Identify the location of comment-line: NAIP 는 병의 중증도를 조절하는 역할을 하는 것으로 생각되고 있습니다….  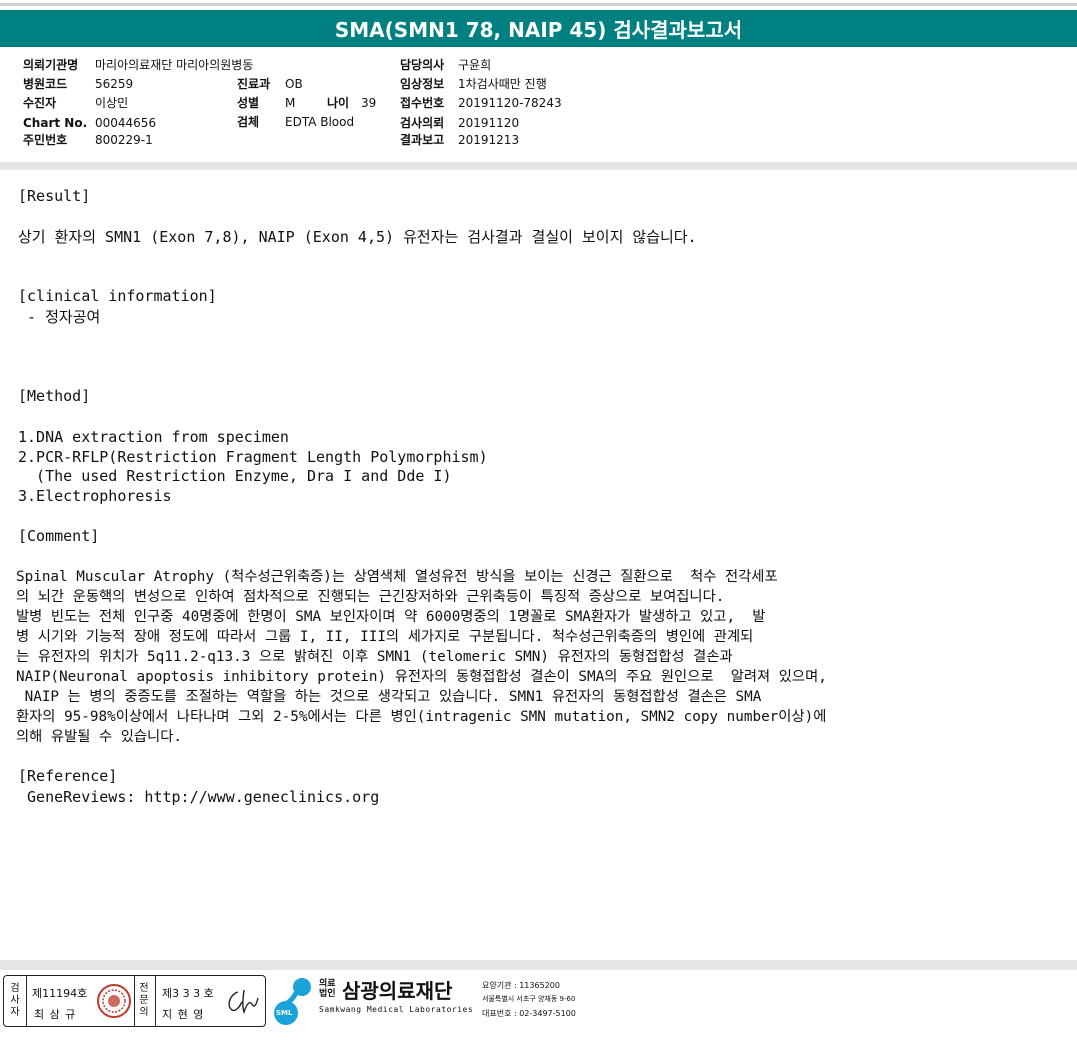
(389, 697).